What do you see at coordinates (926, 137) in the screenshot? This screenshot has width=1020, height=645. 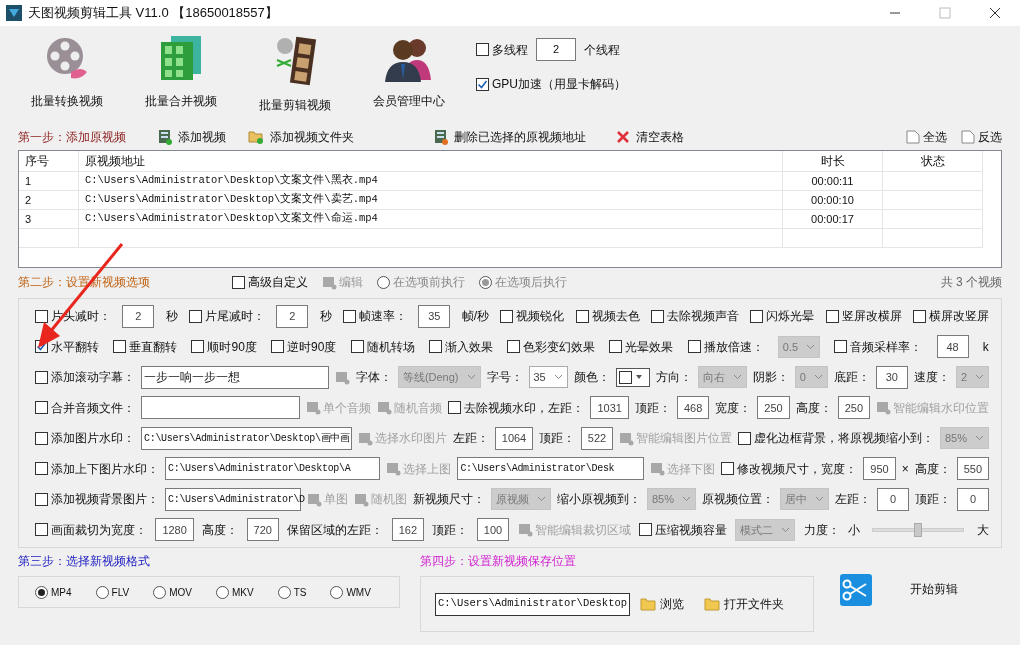 I see `select-all-button: 全选` at bounding box center [926, 137].